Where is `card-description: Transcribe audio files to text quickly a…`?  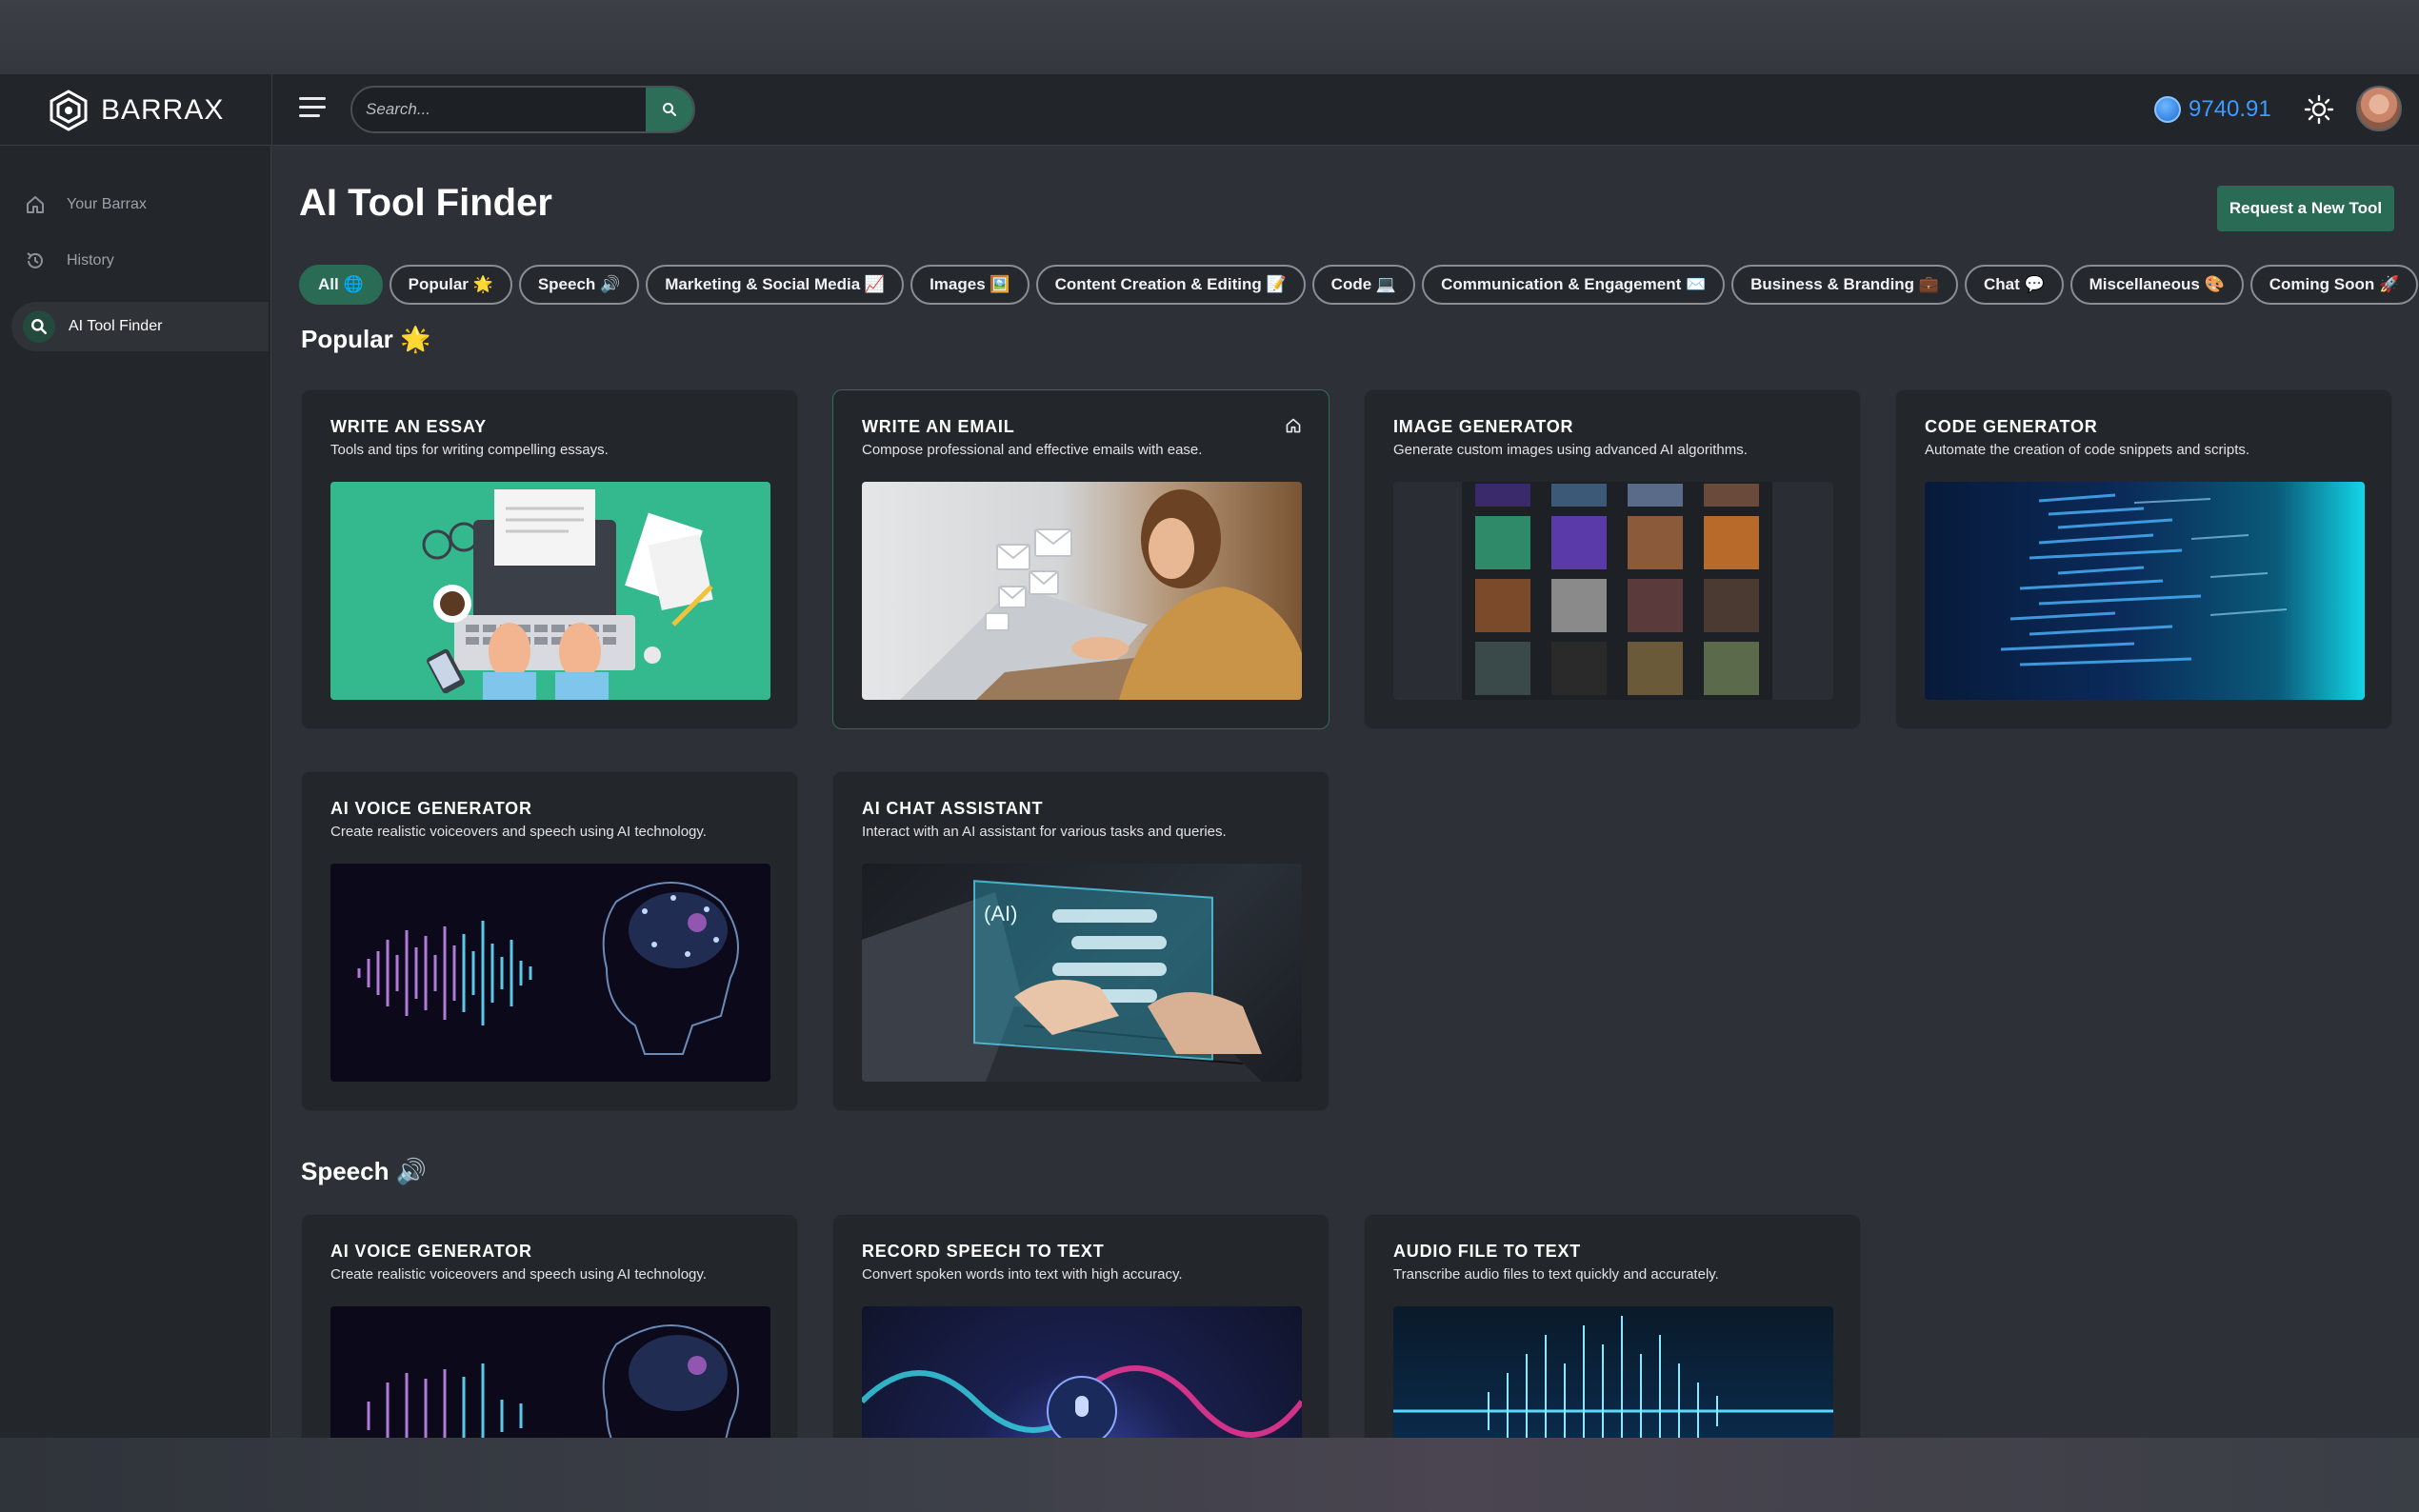
card-description: Transcribe audio files to text quickly a… is located at coordinates (1556, 1274).